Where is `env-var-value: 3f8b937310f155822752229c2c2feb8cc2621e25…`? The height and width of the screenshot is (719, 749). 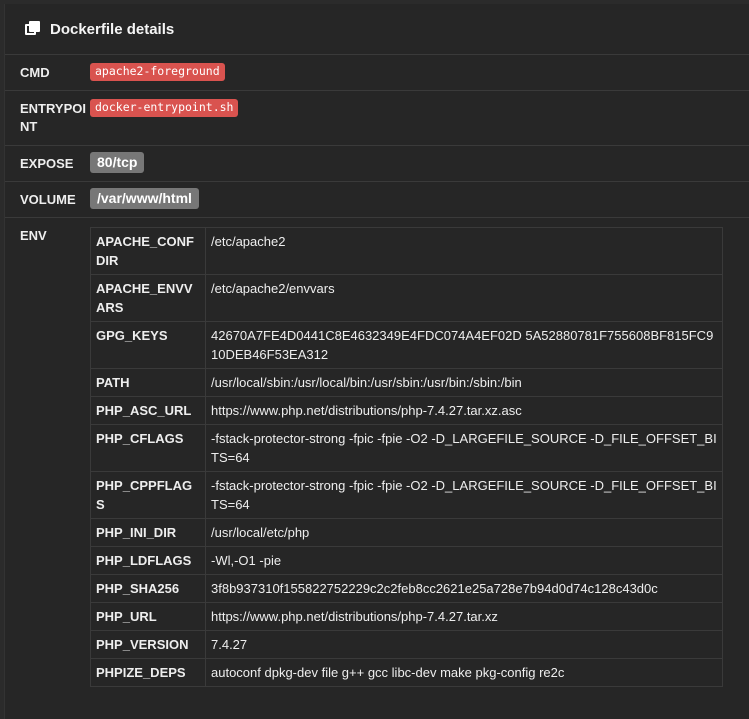 env-var-value: 3f8b937310f155822752229c2c2feb8cc2621e25… is located at coordinates (464, 588).